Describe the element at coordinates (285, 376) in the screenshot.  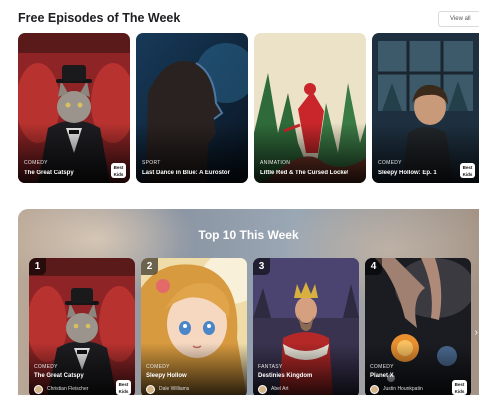
I see `card-title: Destinies Kingdom` at that location.